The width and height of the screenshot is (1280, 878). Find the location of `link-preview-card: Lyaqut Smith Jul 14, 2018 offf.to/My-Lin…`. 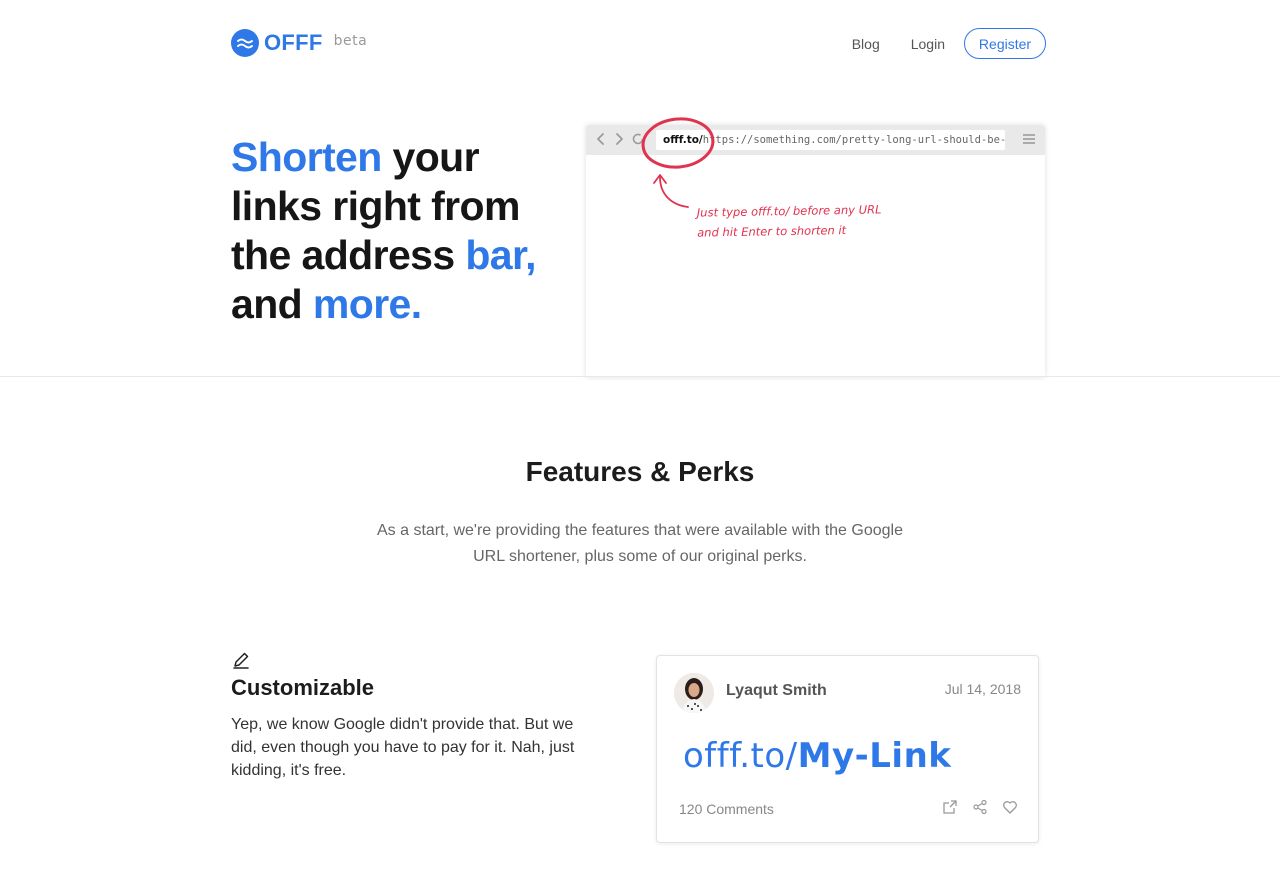

link-preview-card: Lyaqut Smith Jul 14, 2018 offf.to/My-Lin… is located at coordinates (847, 749).